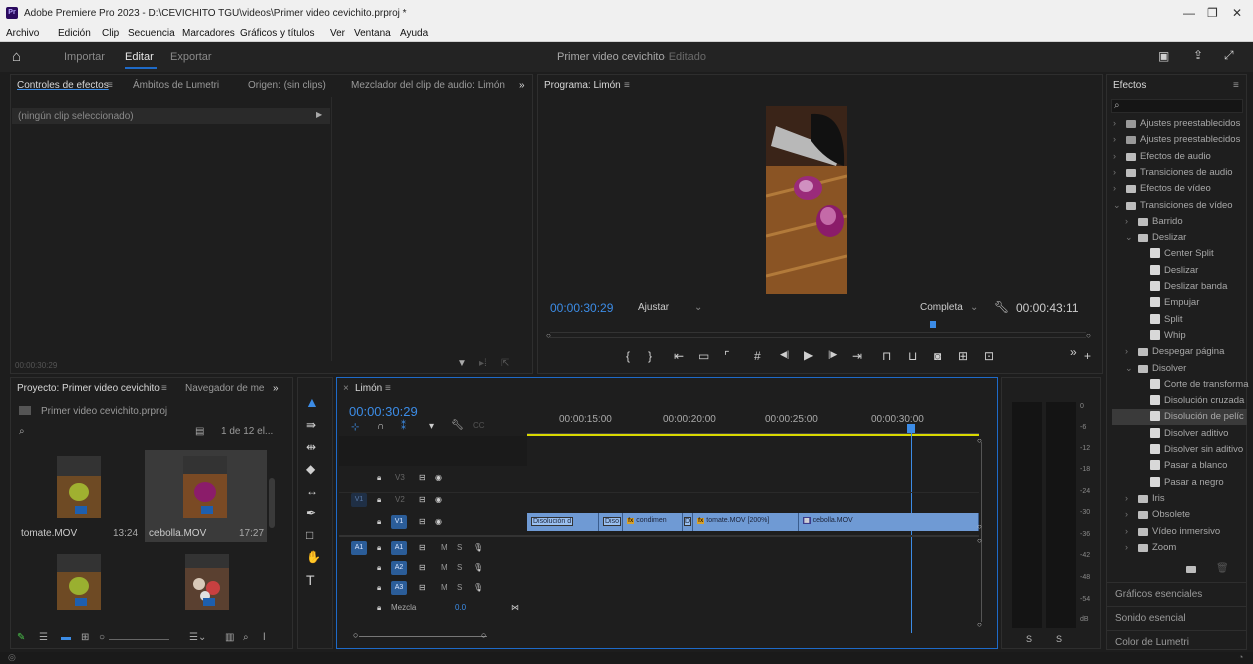 This screenshot has width=1253, height=664. I want to click on lift-icon: ⊓, so click(886, 356).